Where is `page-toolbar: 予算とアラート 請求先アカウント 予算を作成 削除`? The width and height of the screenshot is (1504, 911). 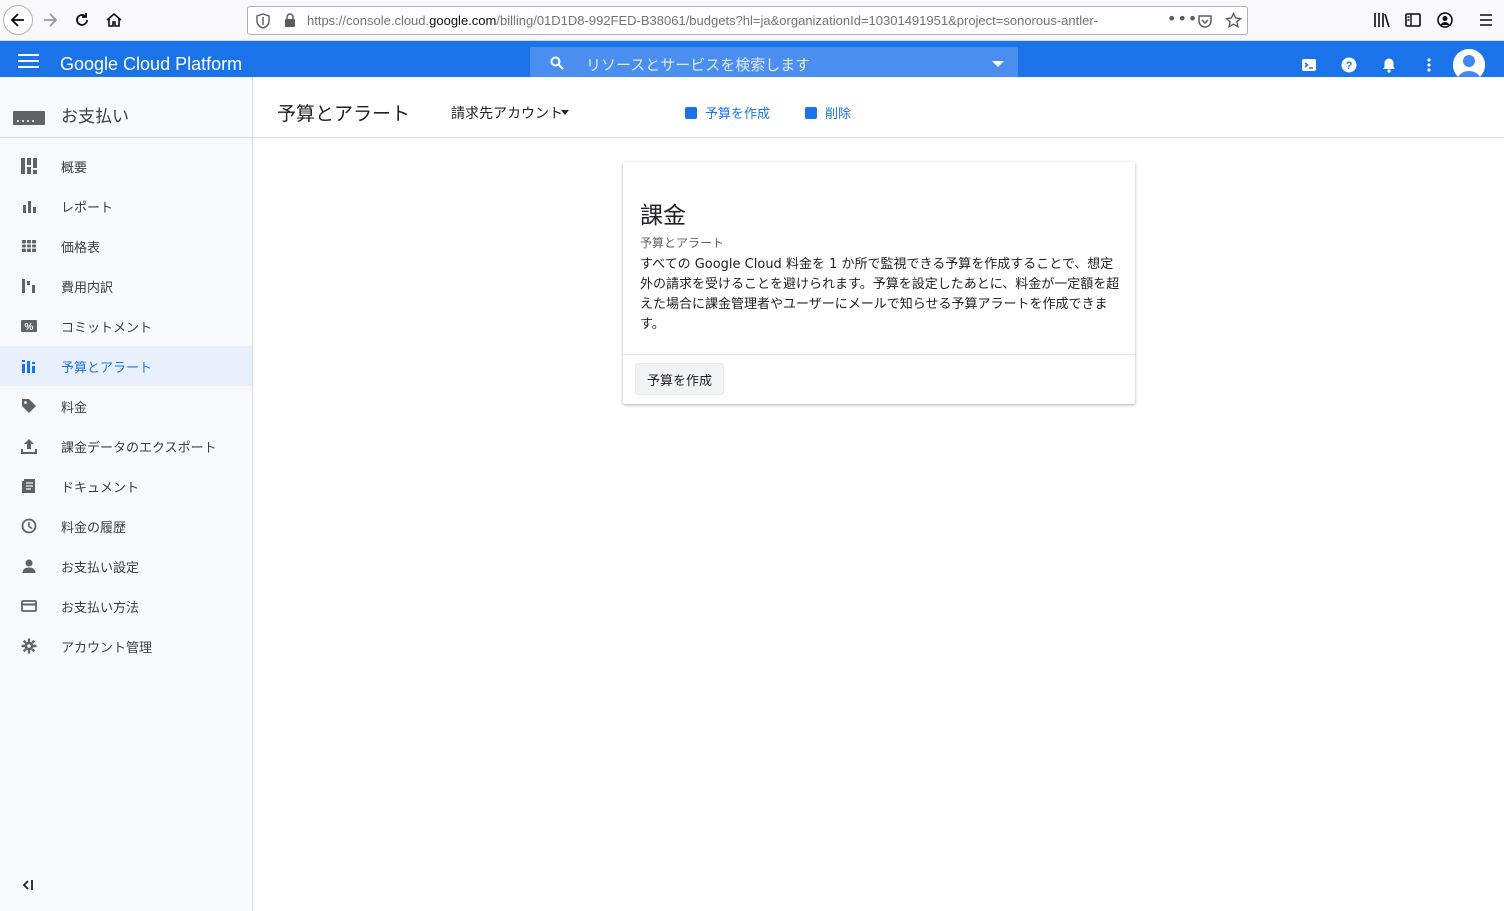
page-toolbar: 予算とアラート 請求先アカウント 予算を作成 削除 is located at coordinates (878, 107).